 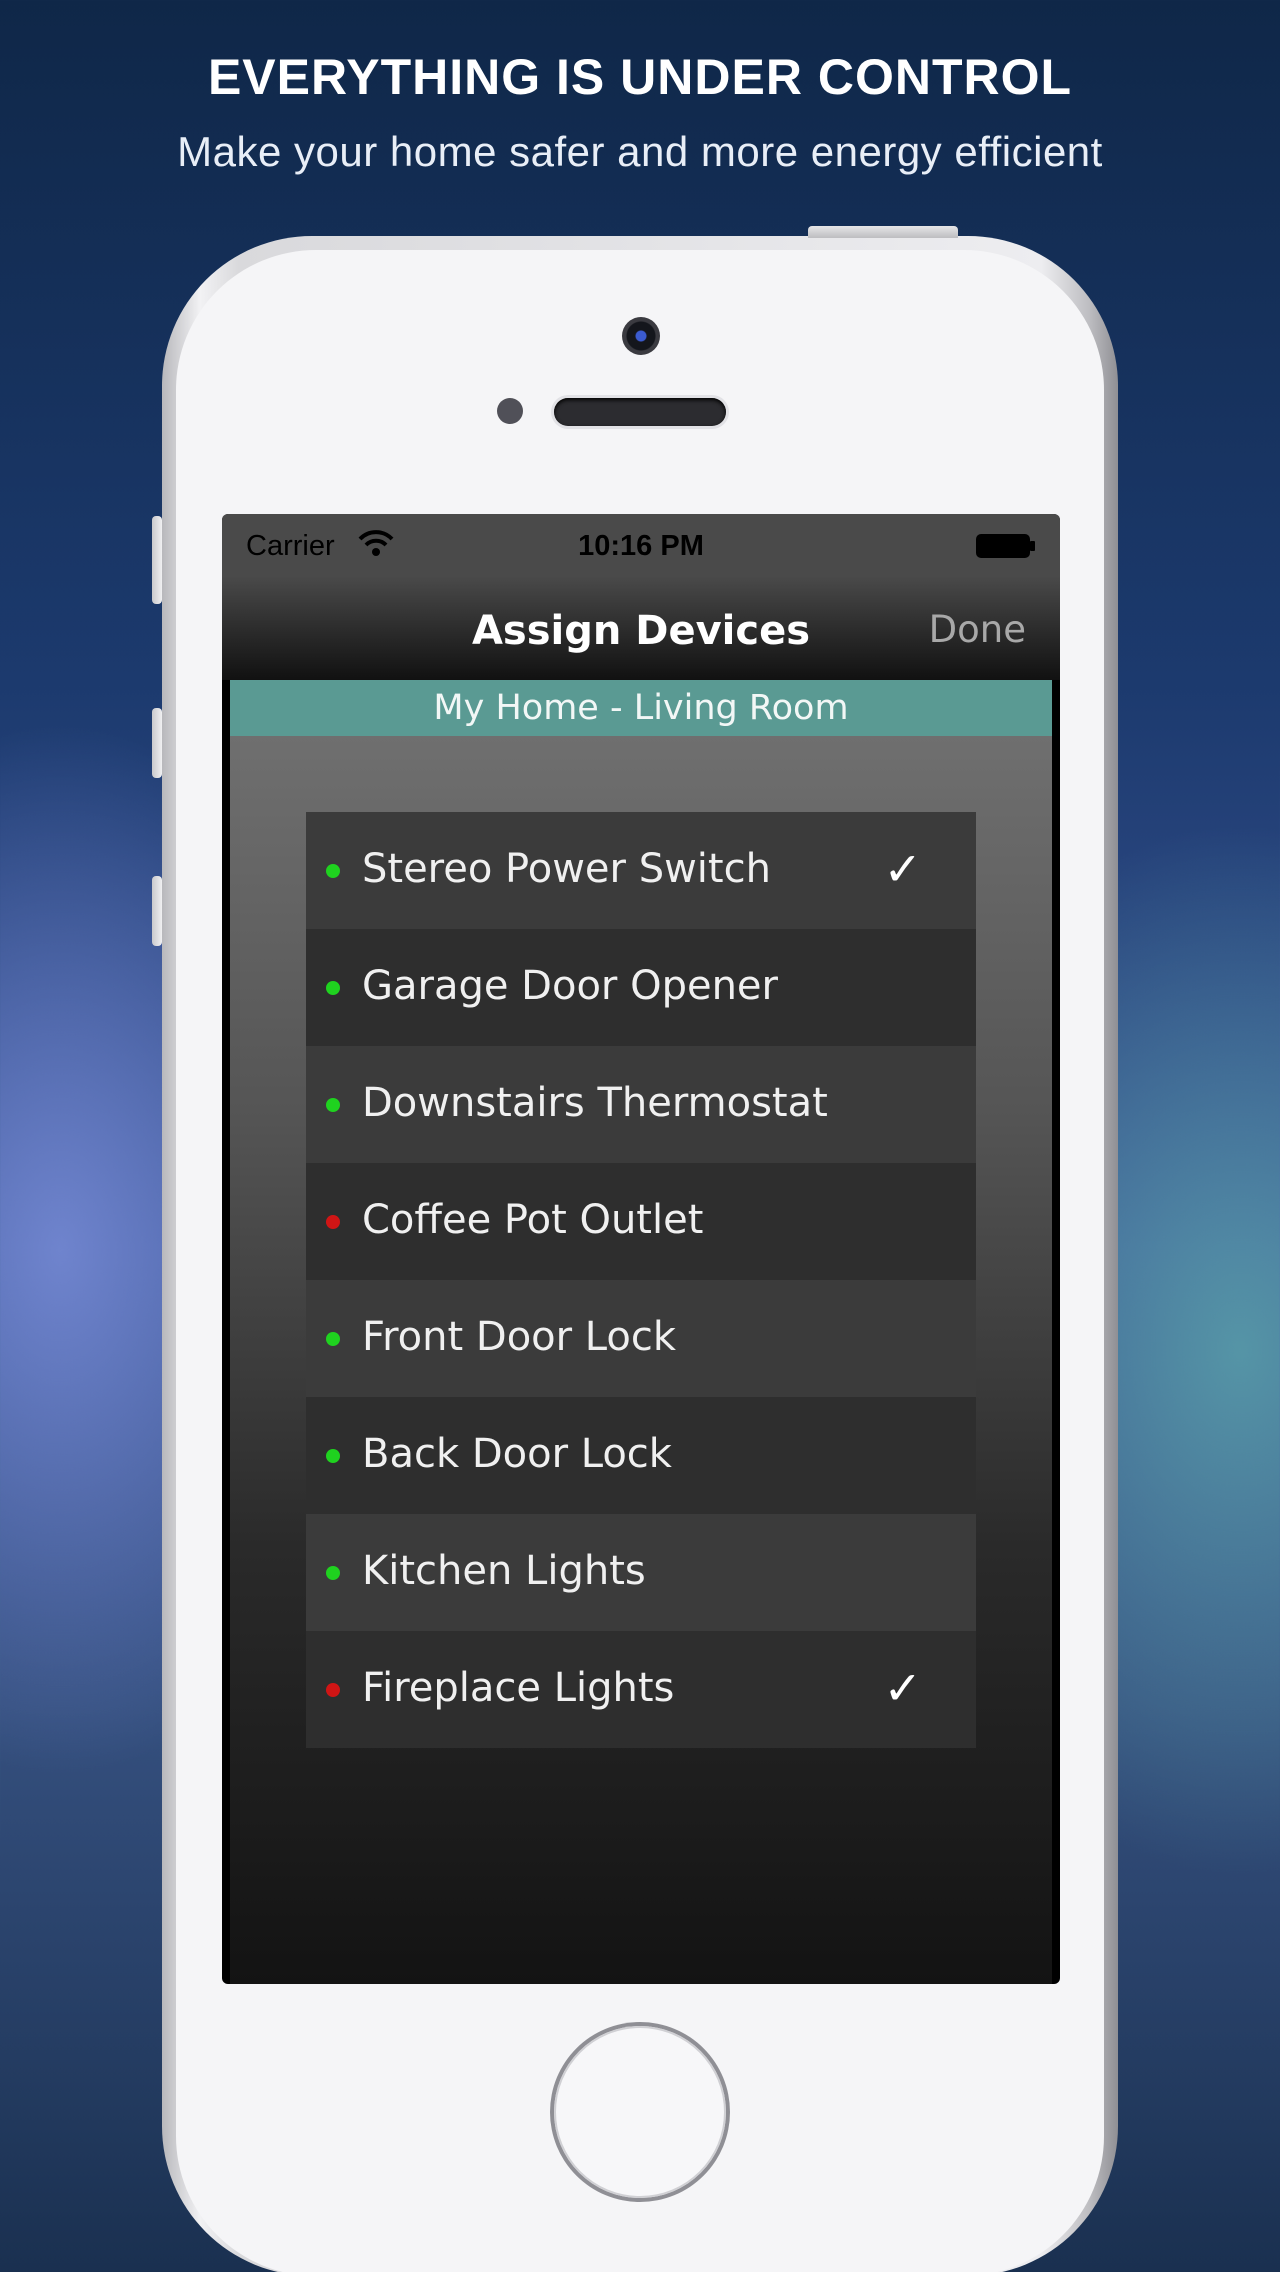 I want to click on earpiece-speaker, so click(x=640, y=412).